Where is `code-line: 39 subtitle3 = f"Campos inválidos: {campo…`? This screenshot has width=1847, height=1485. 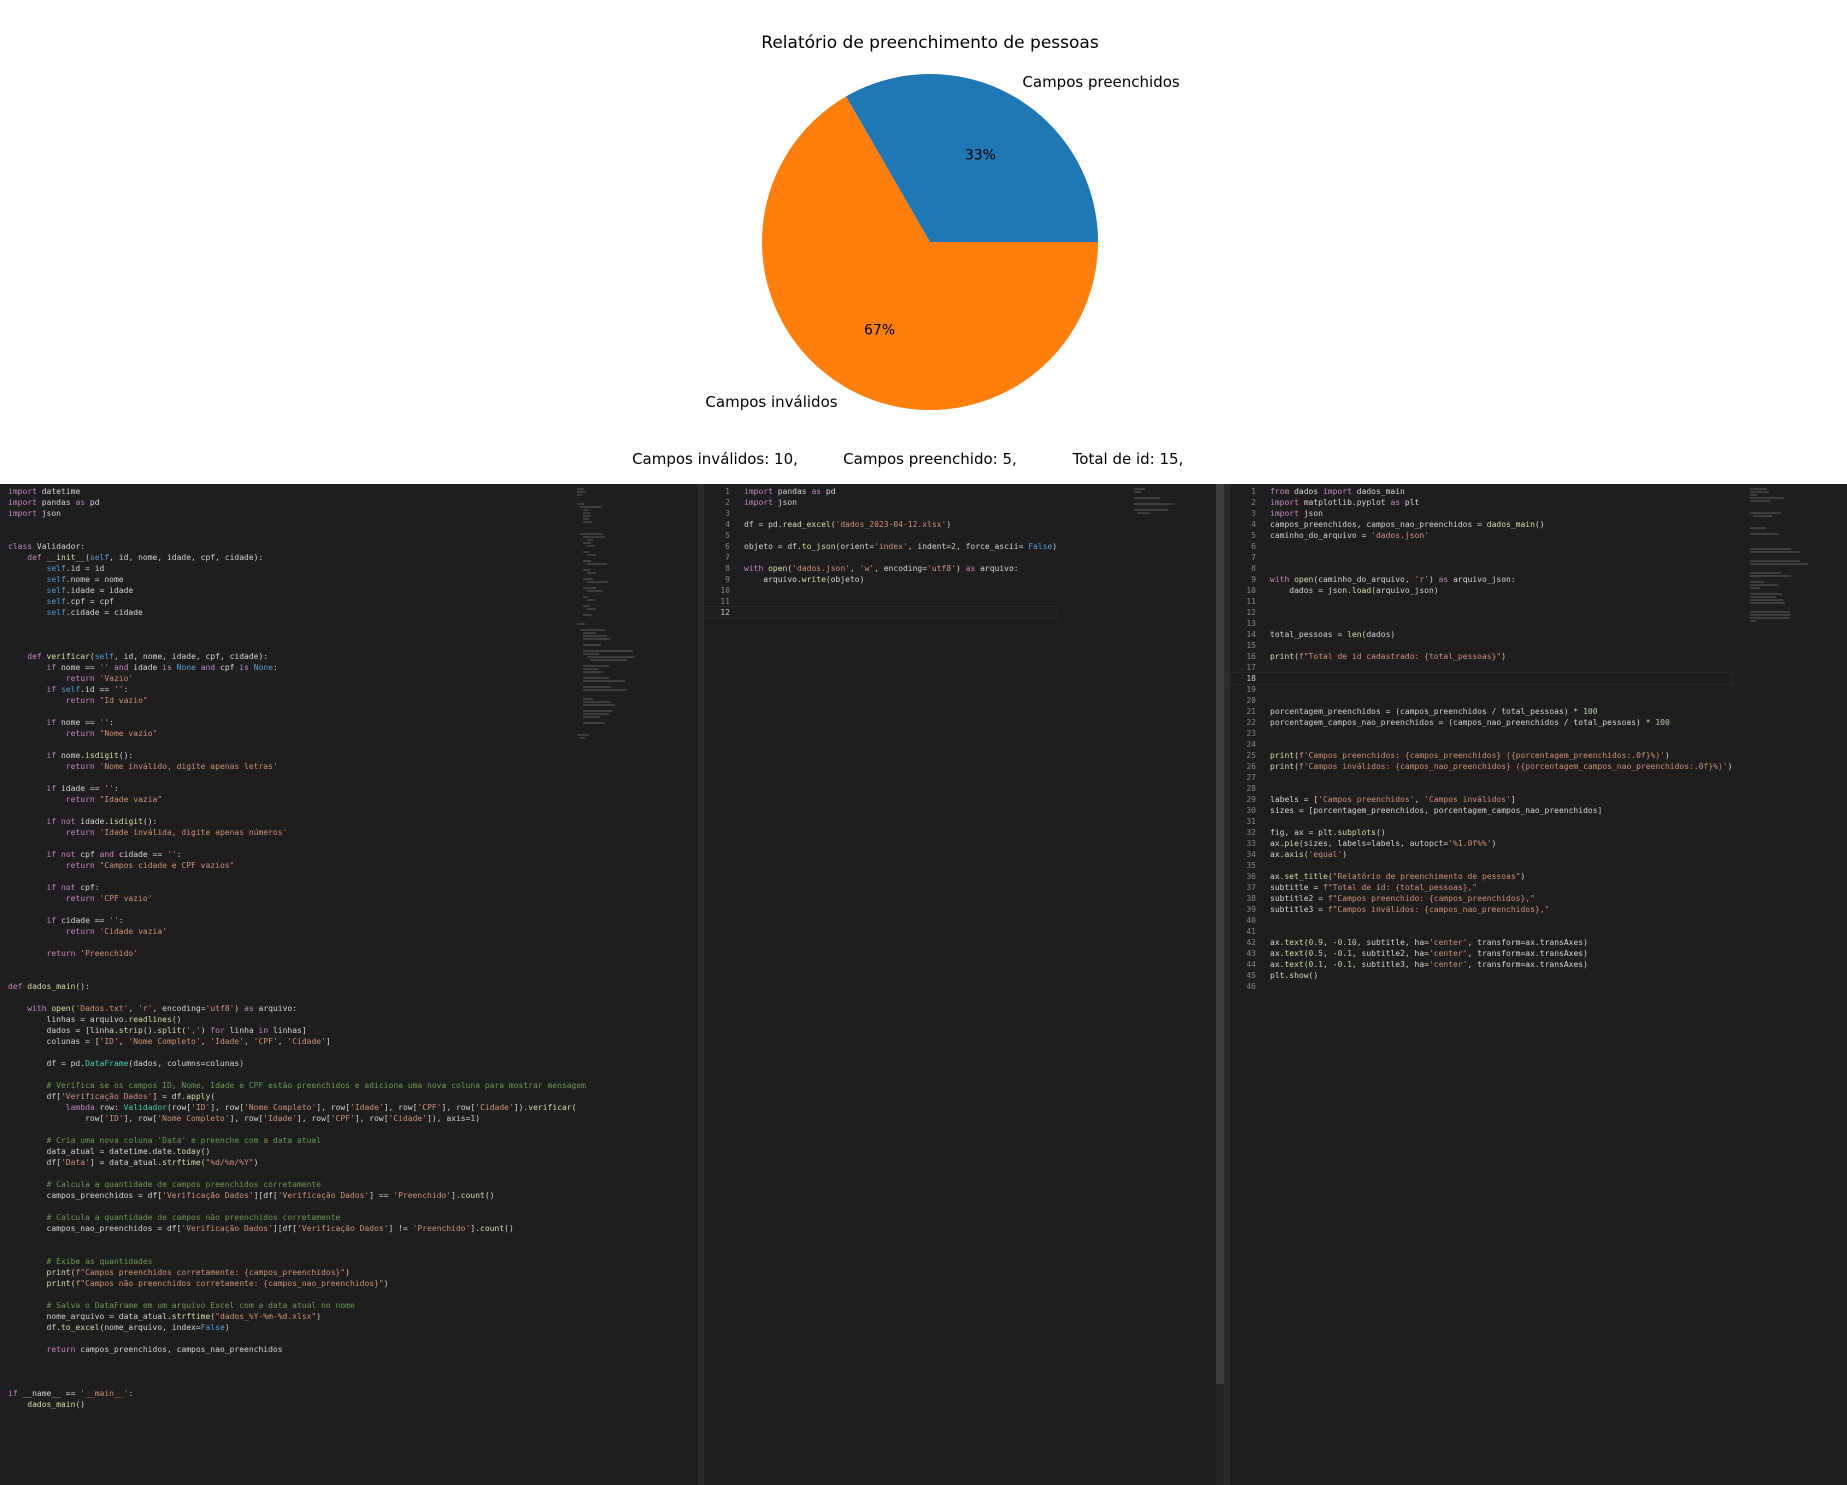
code-line: 39 subtitle3 = f"Campos inválidos: {campo… is located at coordinates (1481, 909).